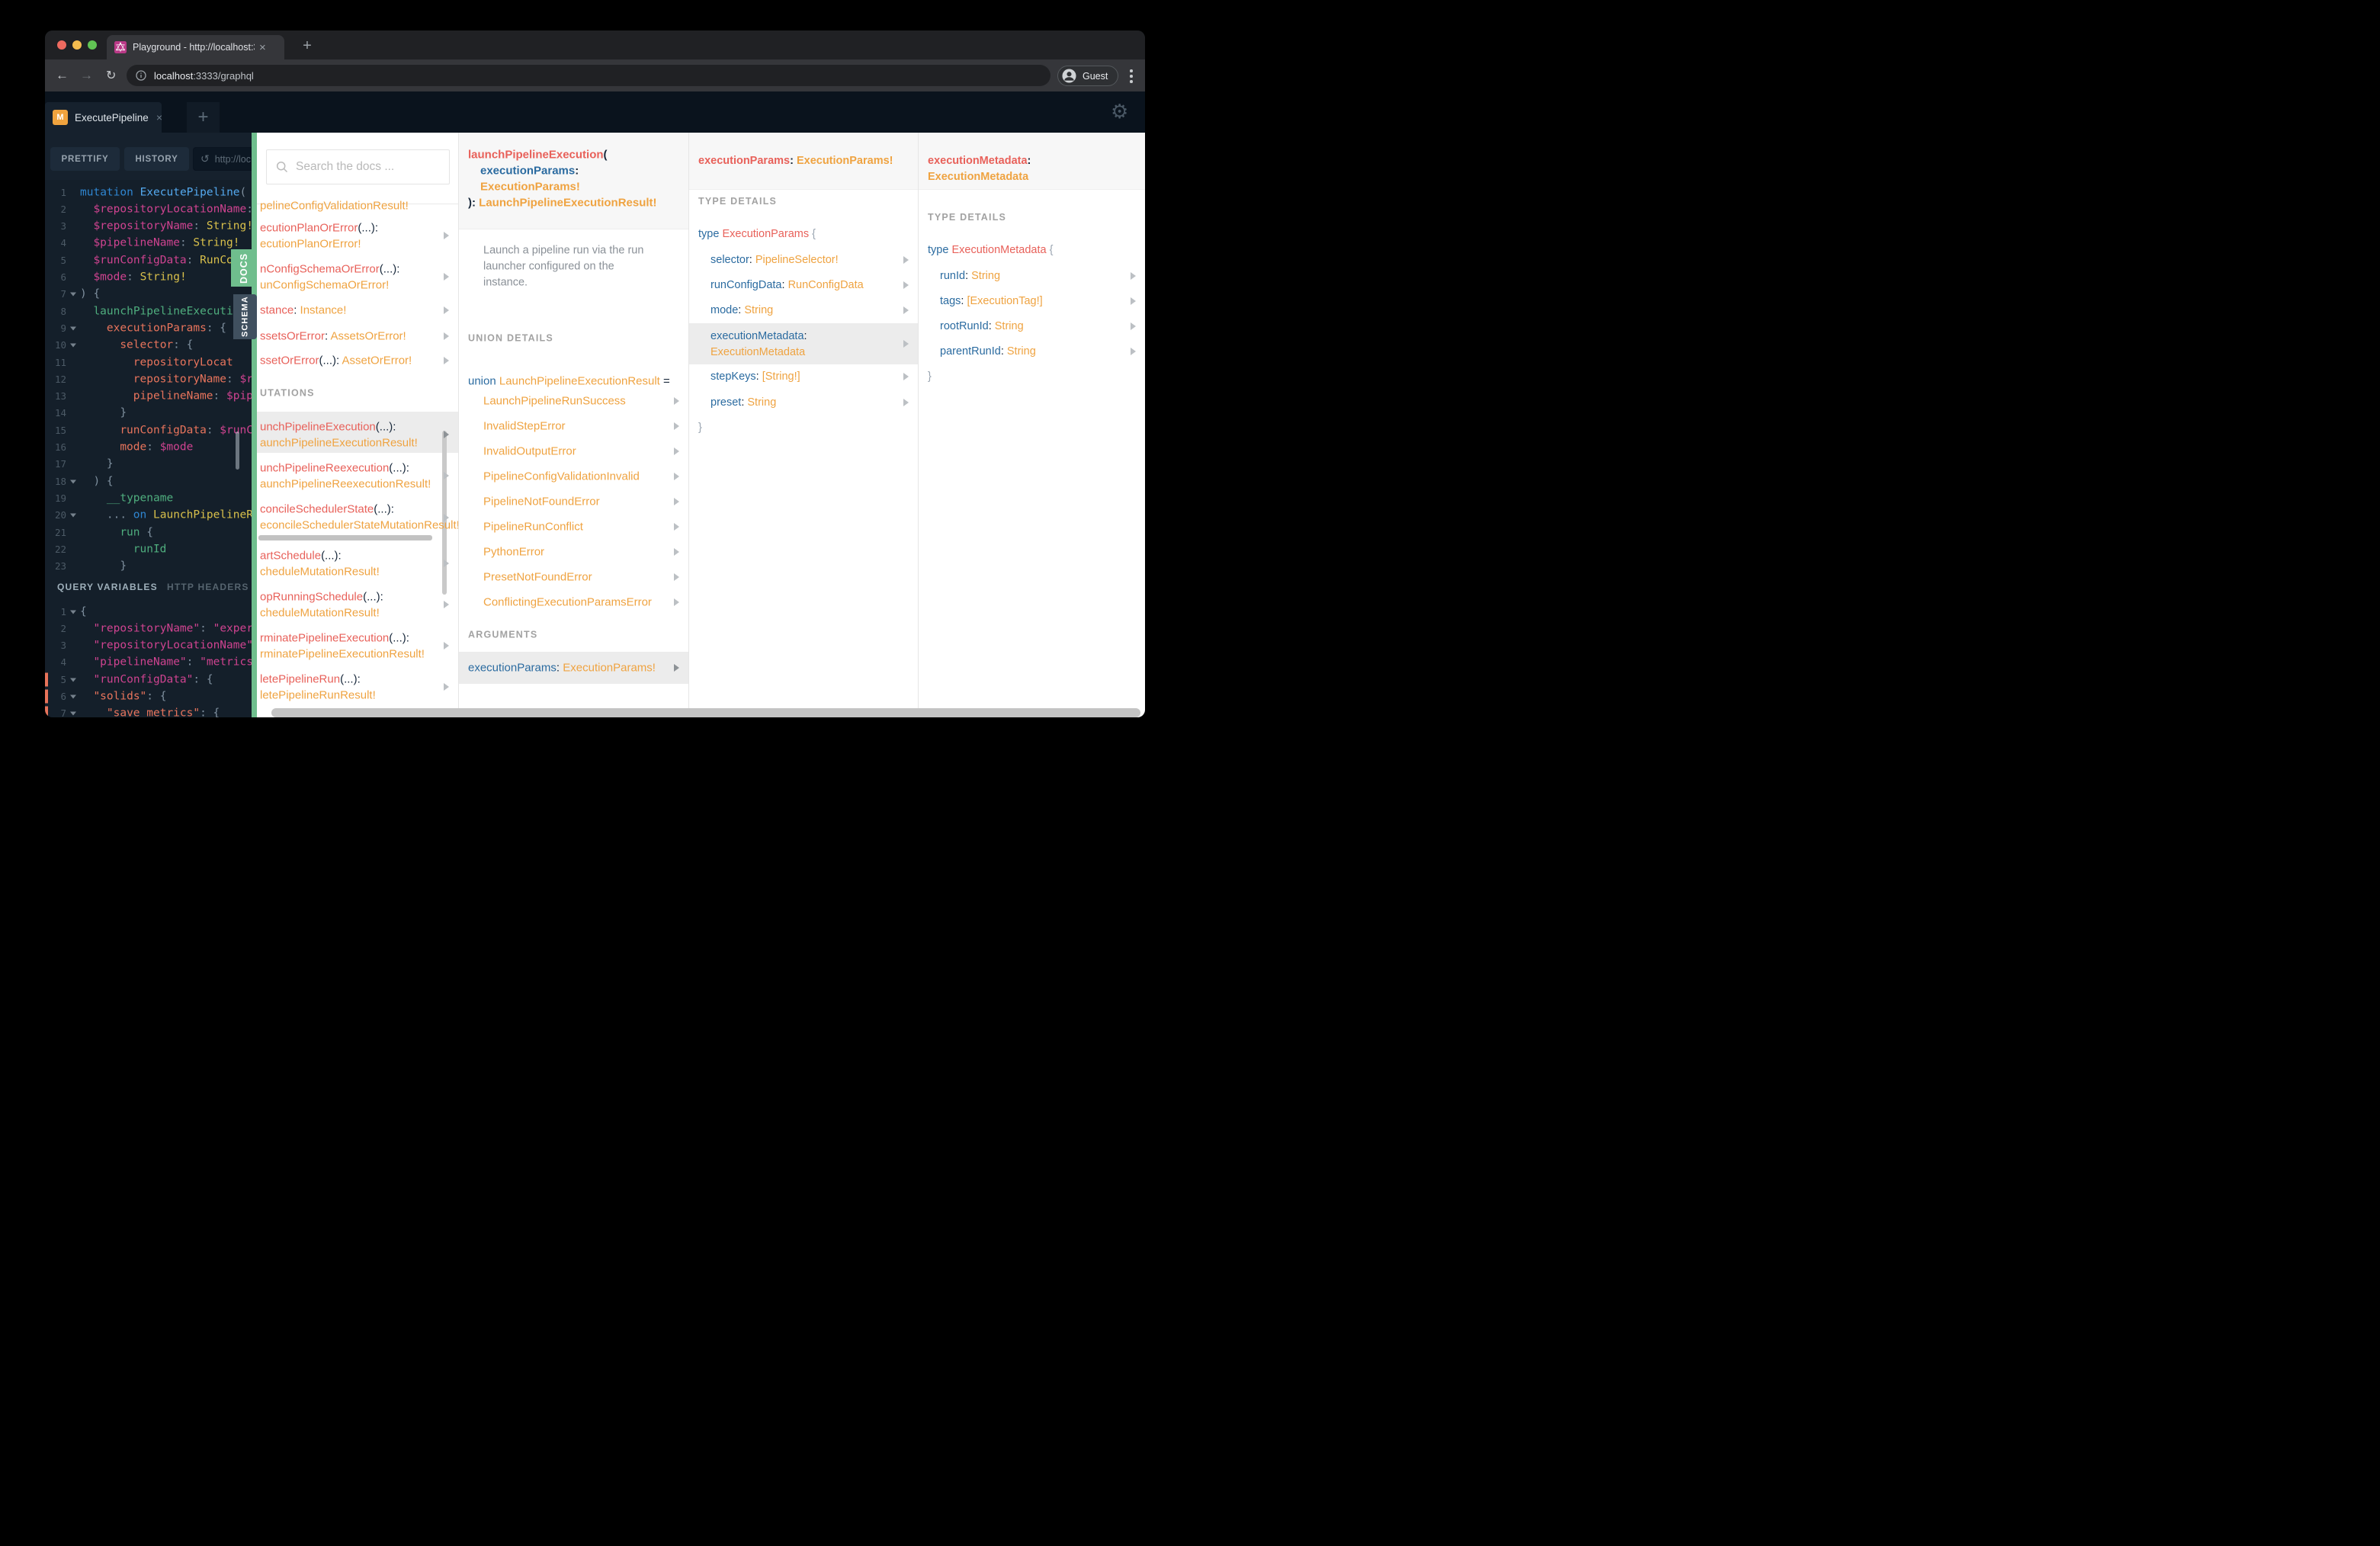  I want to click on profile-button: Guest, so click(1087, 76).